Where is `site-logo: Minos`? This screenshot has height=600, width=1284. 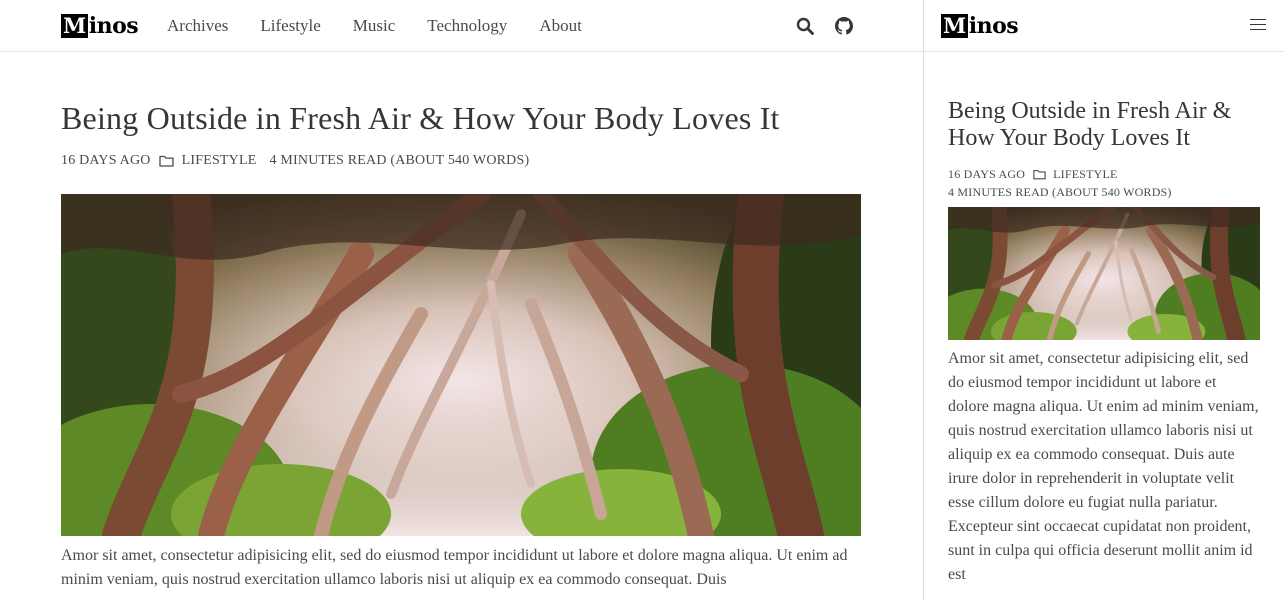 site-logo: Minos is located at coordinates (100, 26).